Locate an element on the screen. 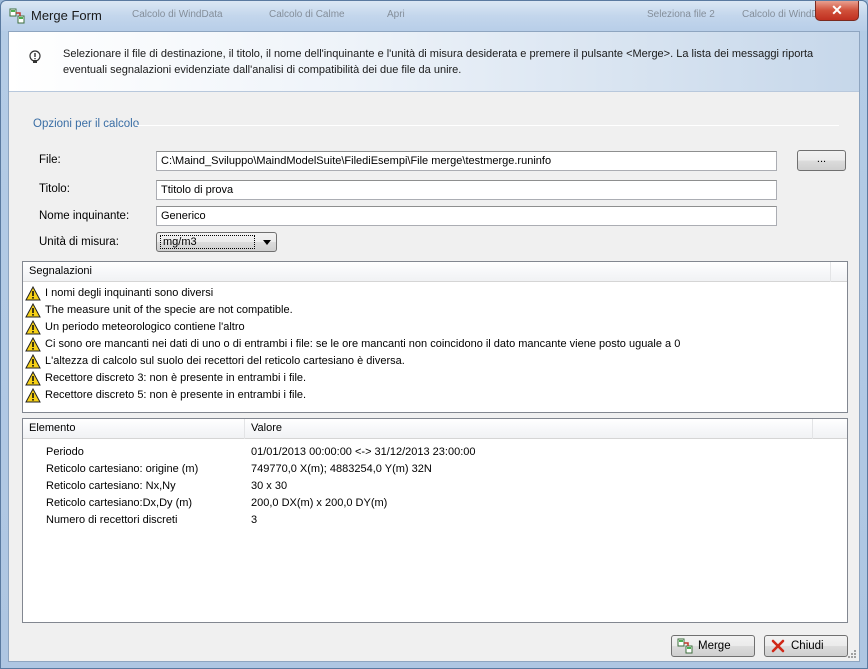 The width and height of the screenshot is (868, 669). chevron-down-icon is located at coordinates (267, 242).